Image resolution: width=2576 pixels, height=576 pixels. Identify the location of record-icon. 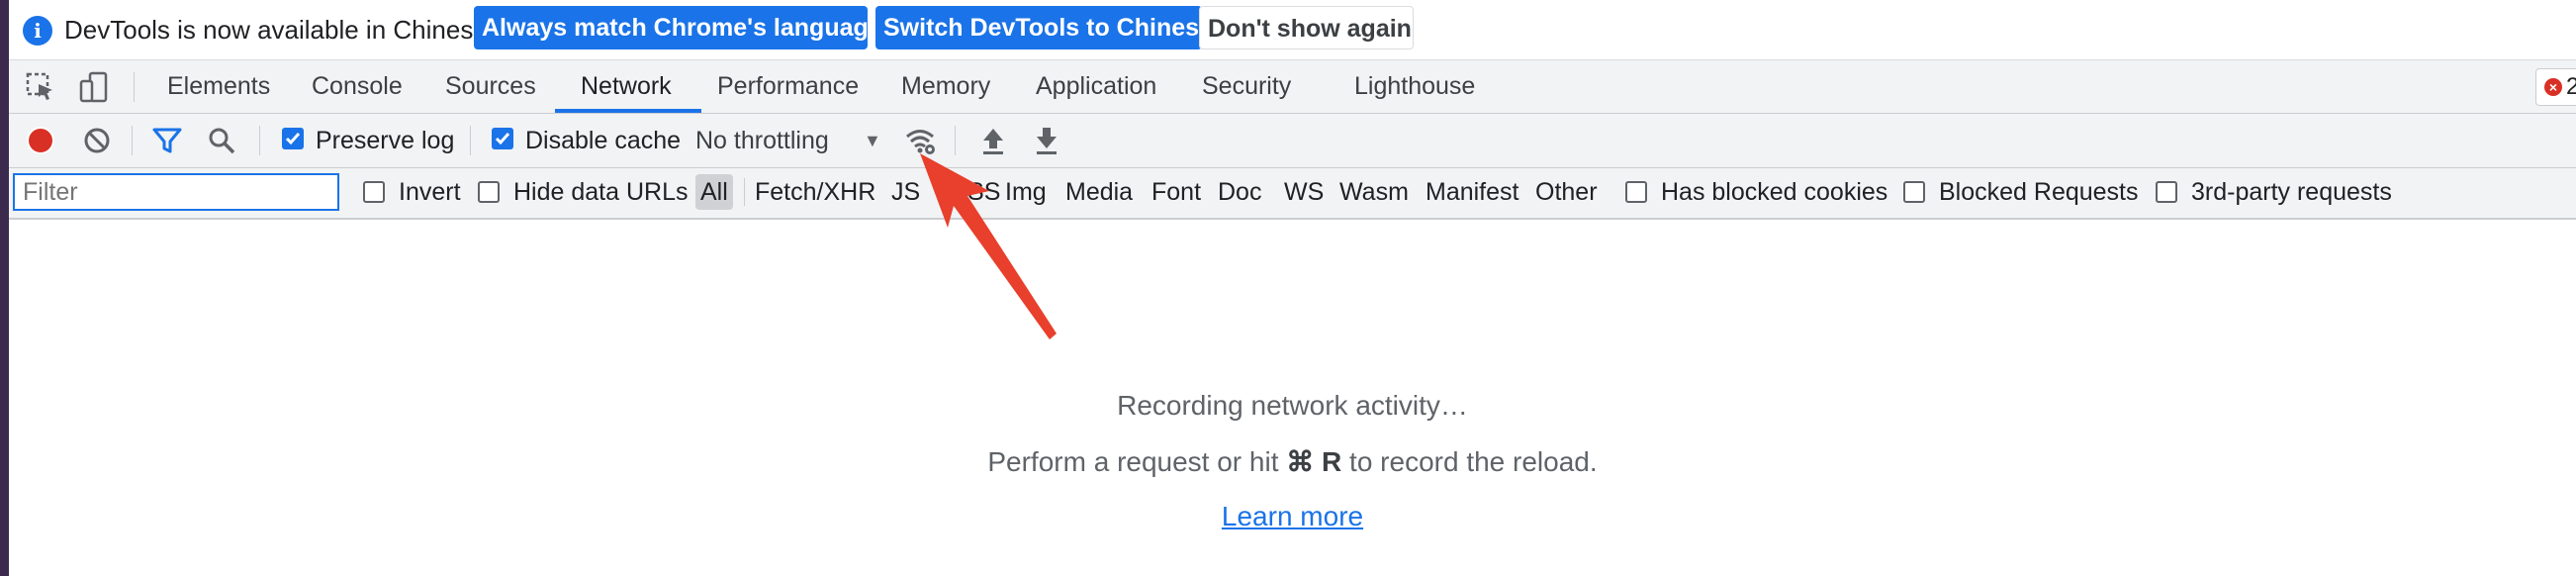
(41, 141).